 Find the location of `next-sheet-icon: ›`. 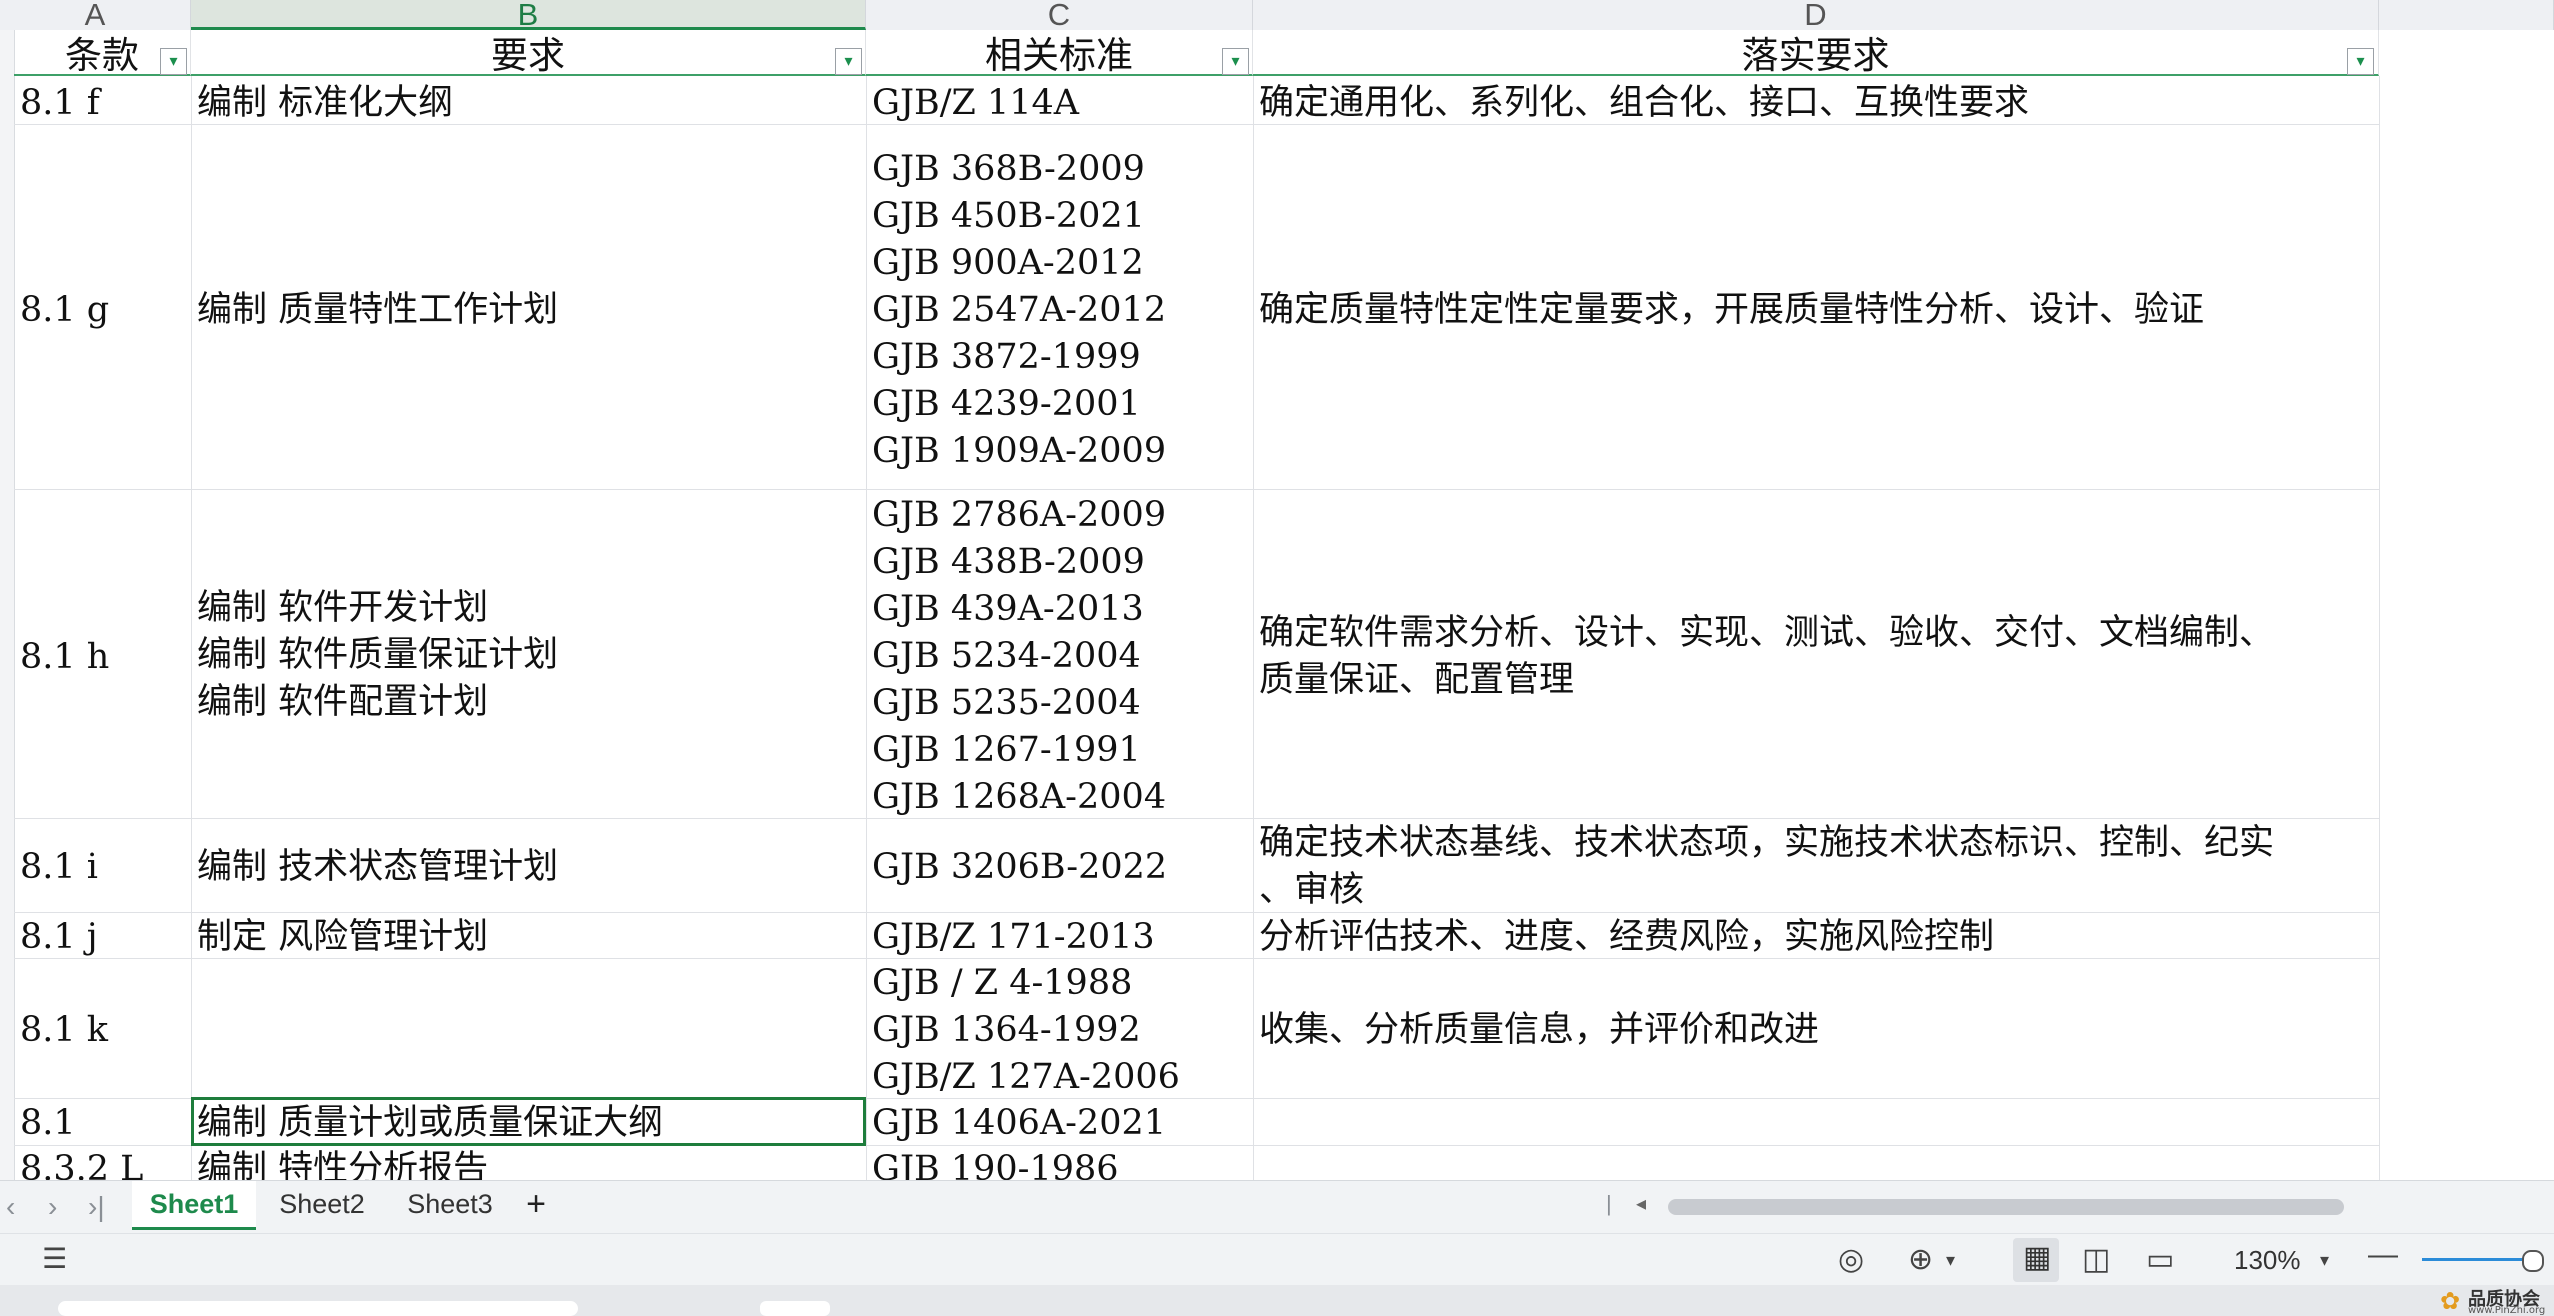

next-sheet-icon: › is located at coordinates (52, 1207).